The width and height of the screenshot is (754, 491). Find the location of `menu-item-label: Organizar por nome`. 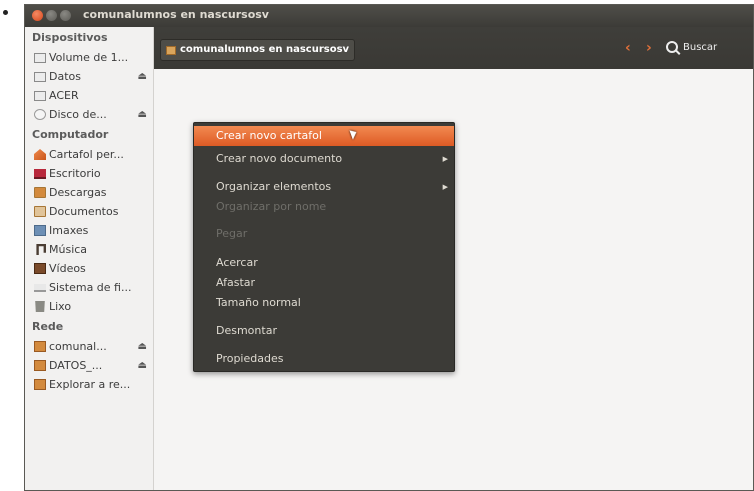

menu-item-label: Organizar por nome is located at coordinates (271, 206).